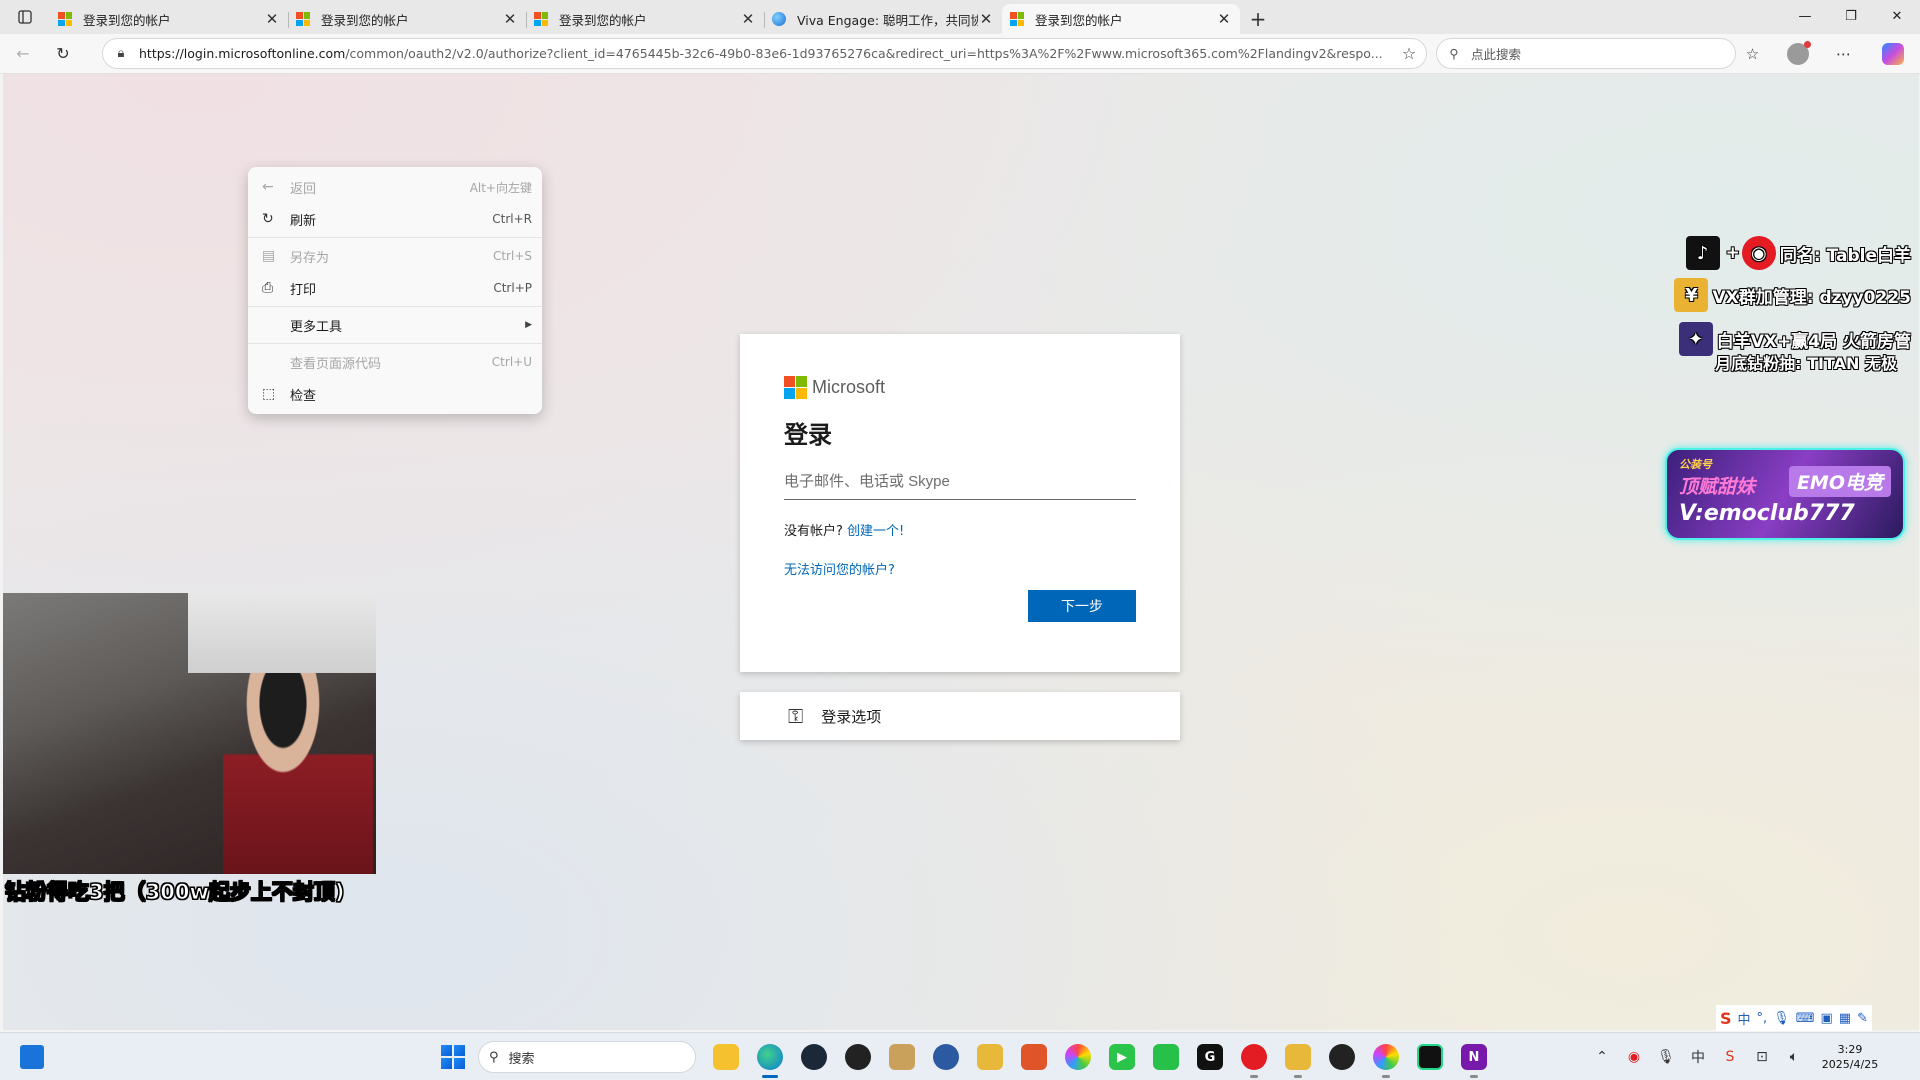 The width and height of the screenshot is (1920, 1080). I want to click on email-field, so click(960, 482).